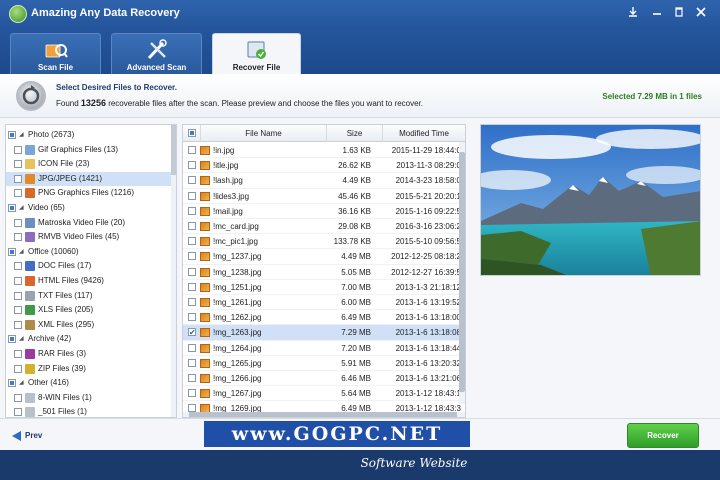 This screenshot has height=480, width=720. I want to click on column-file-name: File Name, so click(264, 133).